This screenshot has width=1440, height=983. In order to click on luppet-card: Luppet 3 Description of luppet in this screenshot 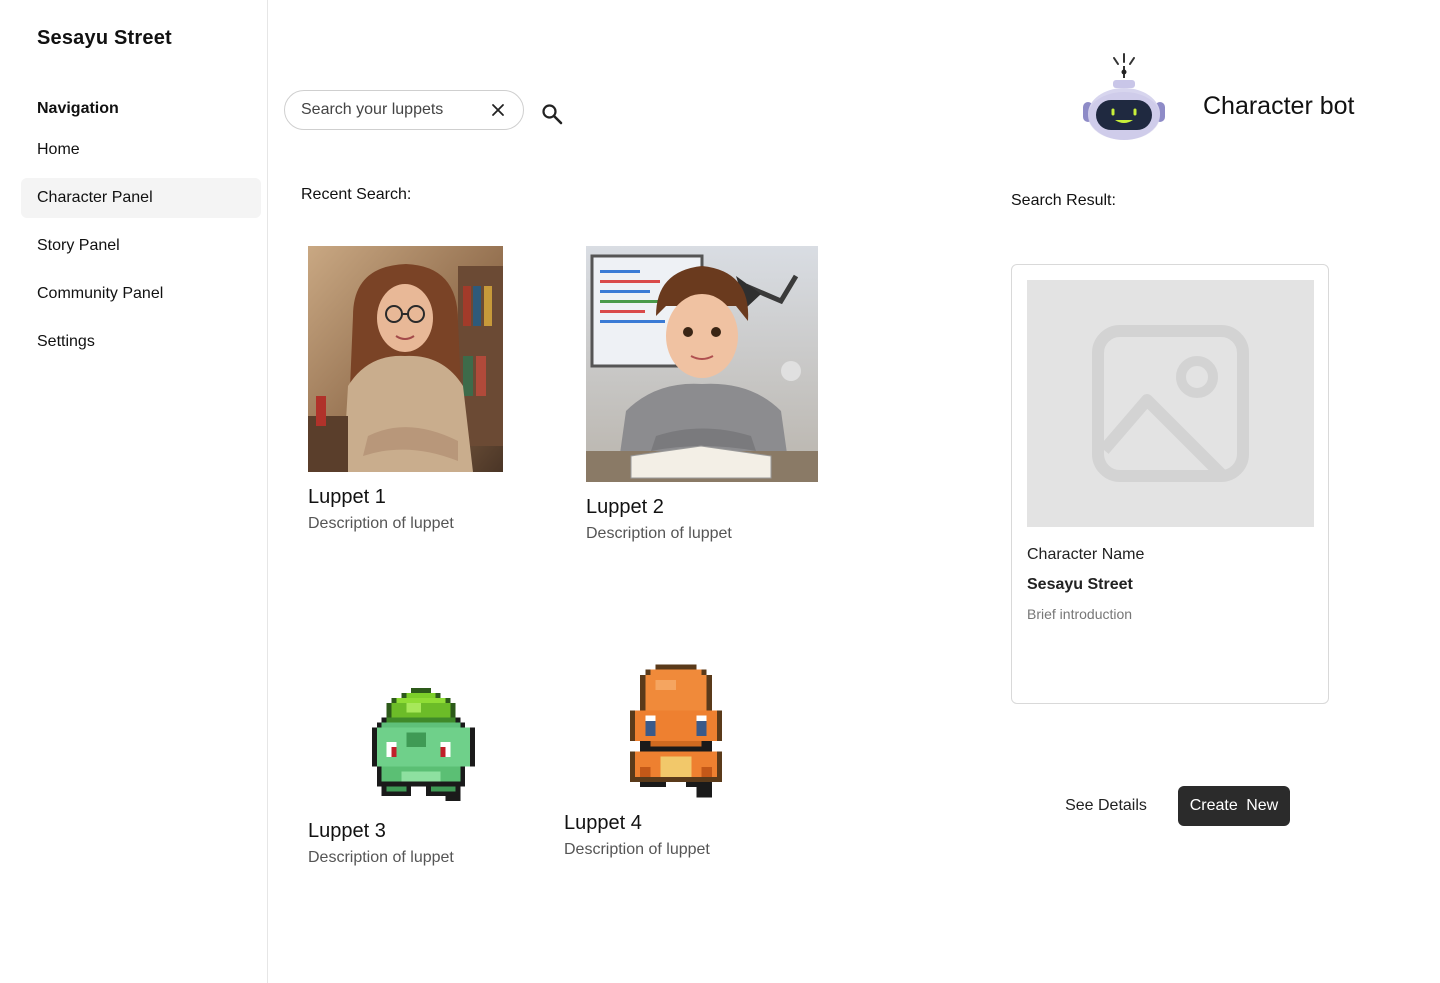, I will do `click(392, 777)`.